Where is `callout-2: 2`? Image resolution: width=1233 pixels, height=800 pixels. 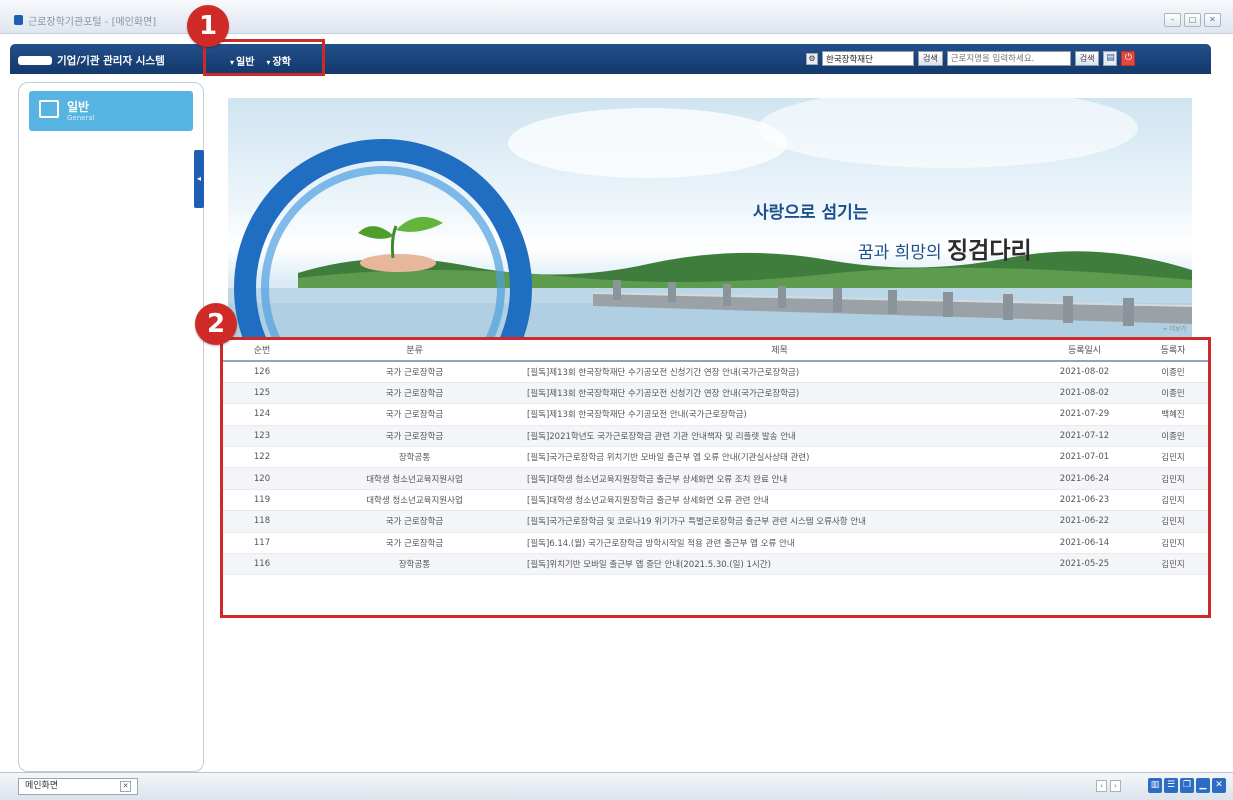 callout-2: 2 is located at coordinates (216, 324).